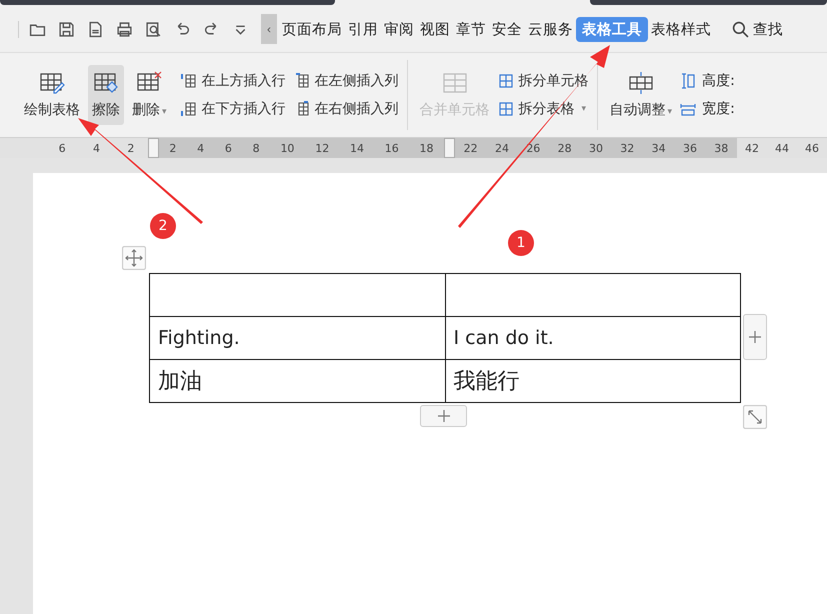 This screenshot has width=827, height=614. I want to click on add-row-button, so click(443, 416).